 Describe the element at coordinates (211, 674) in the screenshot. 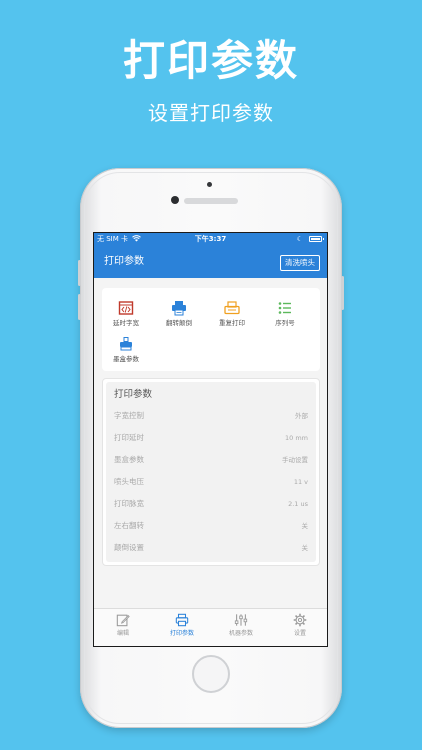

I see `home-button` at that location.